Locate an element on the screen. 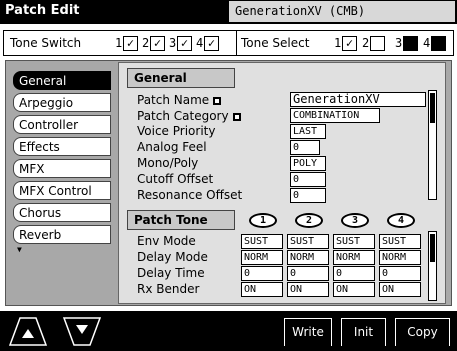 This screenshot has height=351, width=457. category-tab-effects: Effects is located at coordinates (62, 146).